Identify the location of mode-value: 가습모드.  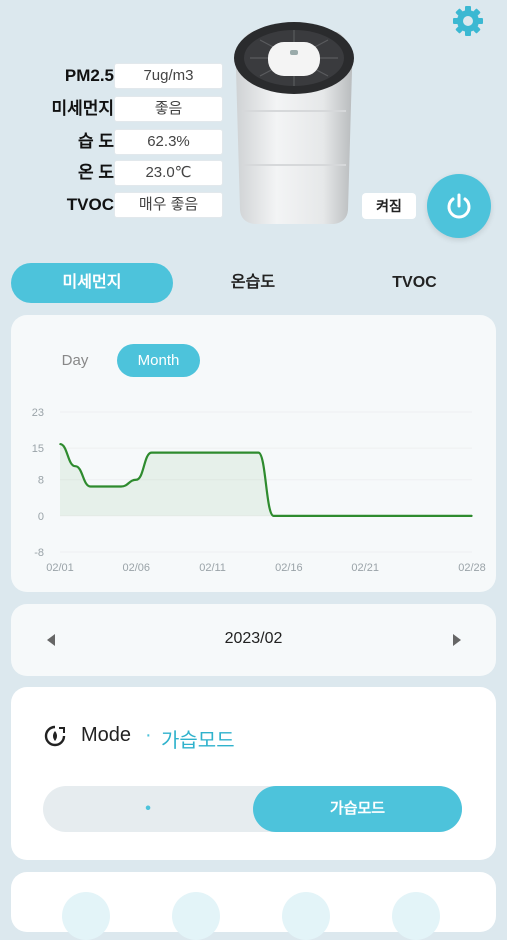
(198, 741).